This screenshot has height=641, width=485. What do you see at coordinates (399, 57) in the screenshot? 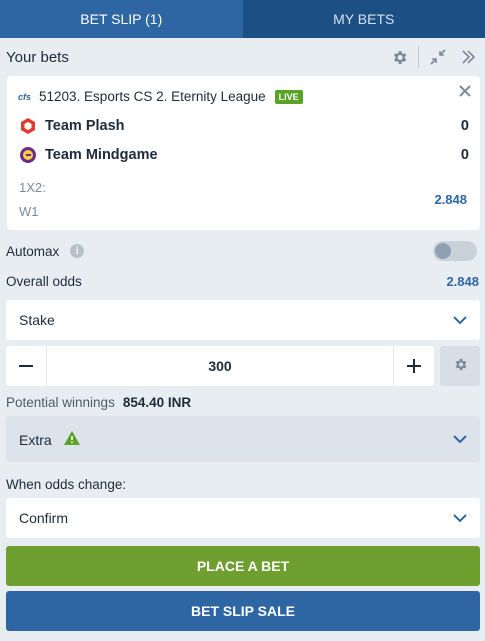
I see `settings-gear-icon` at bounding box center [399, 57].